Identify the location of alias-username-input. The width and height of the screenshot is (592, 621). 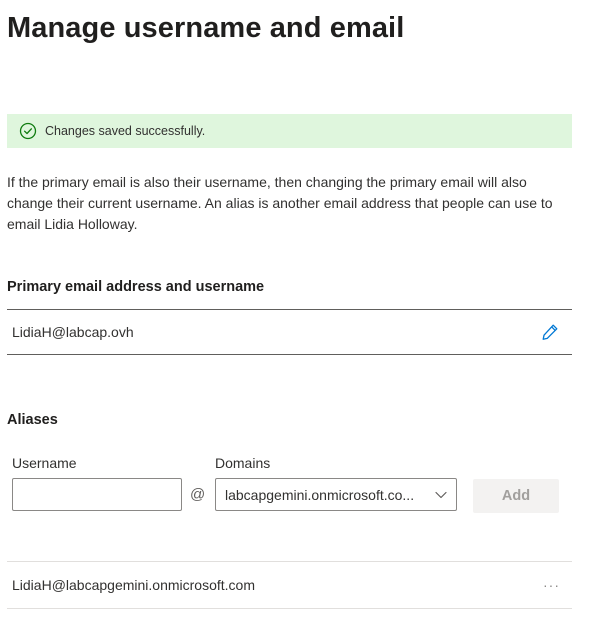
(97, 494).